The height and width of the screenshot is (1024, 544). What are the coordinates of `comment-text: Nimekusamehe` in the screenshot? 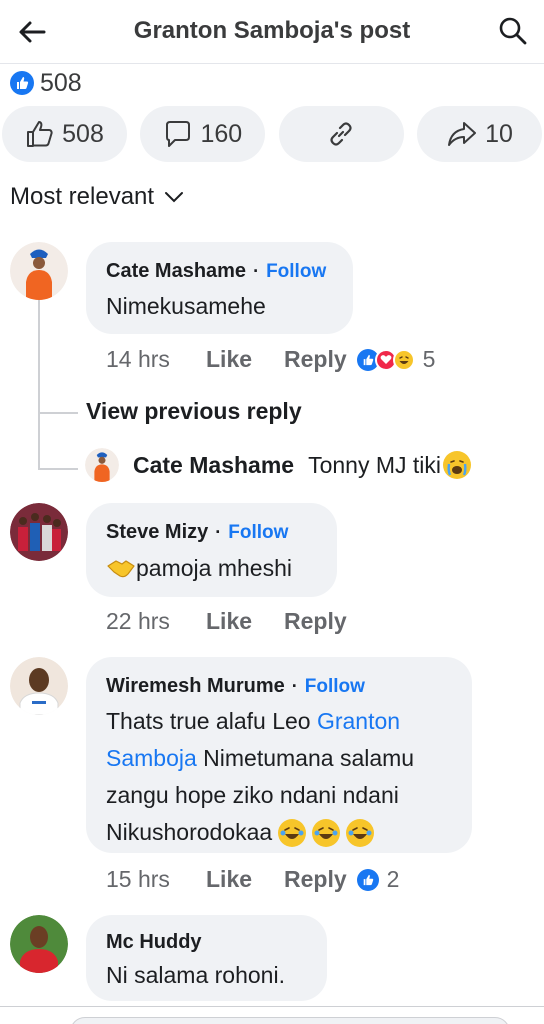 It's located at (186, 306).